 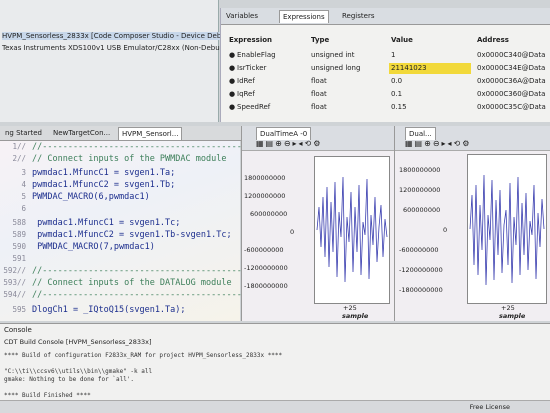 I want to click on code-line: 591, so click(x=16, y=259).